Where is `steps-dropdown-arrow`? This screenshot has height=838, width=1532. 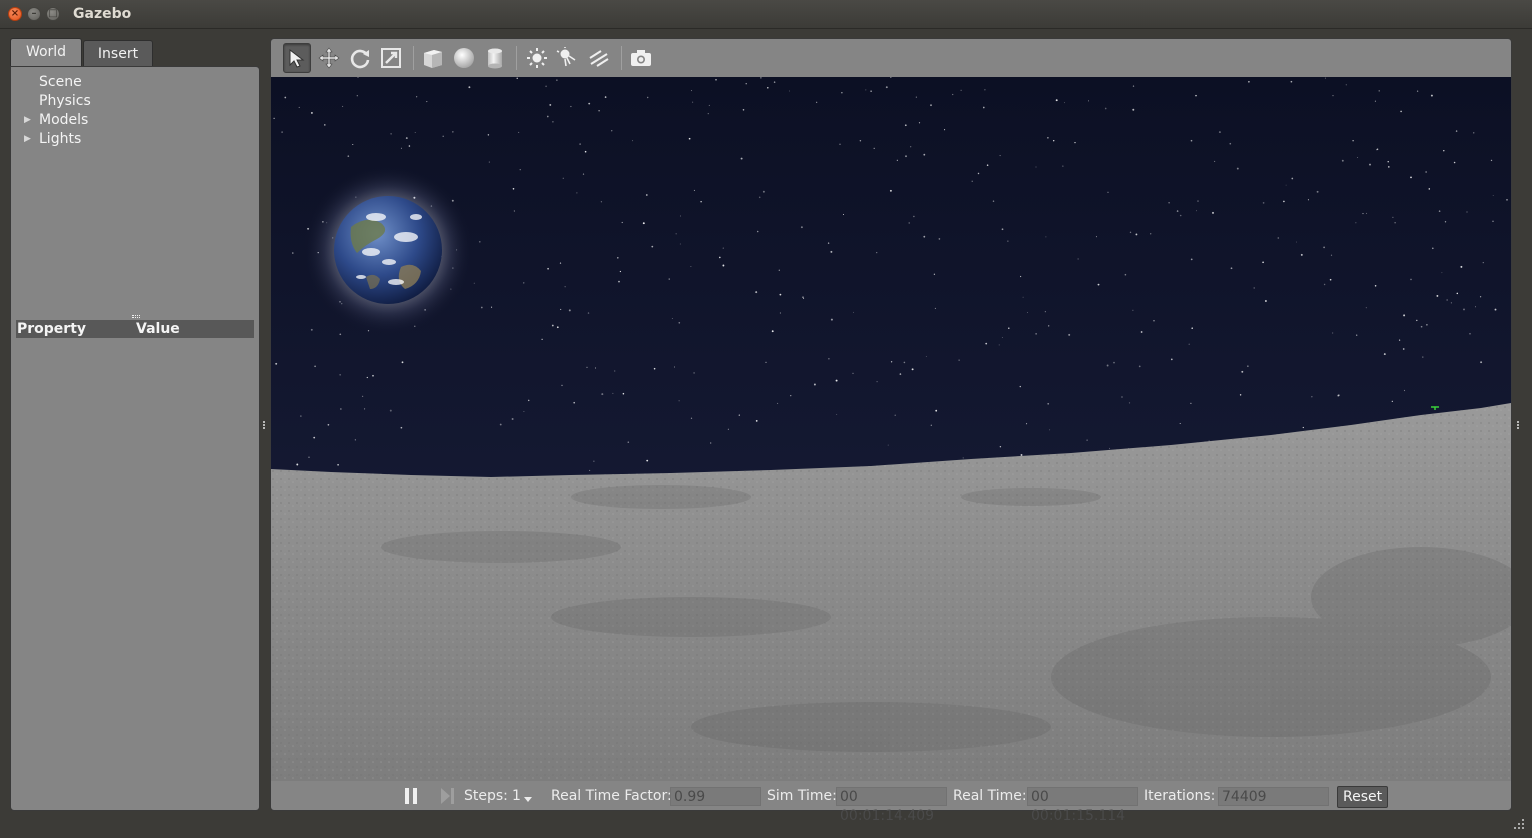 steps-dropdown-arrow is located at coordinates (528, 800).